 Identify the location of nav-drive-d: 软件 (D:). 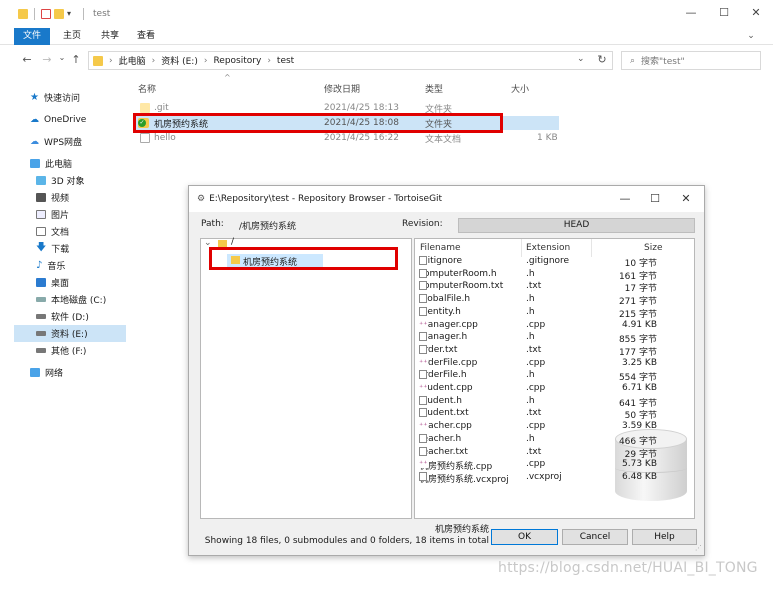
(70, 316).